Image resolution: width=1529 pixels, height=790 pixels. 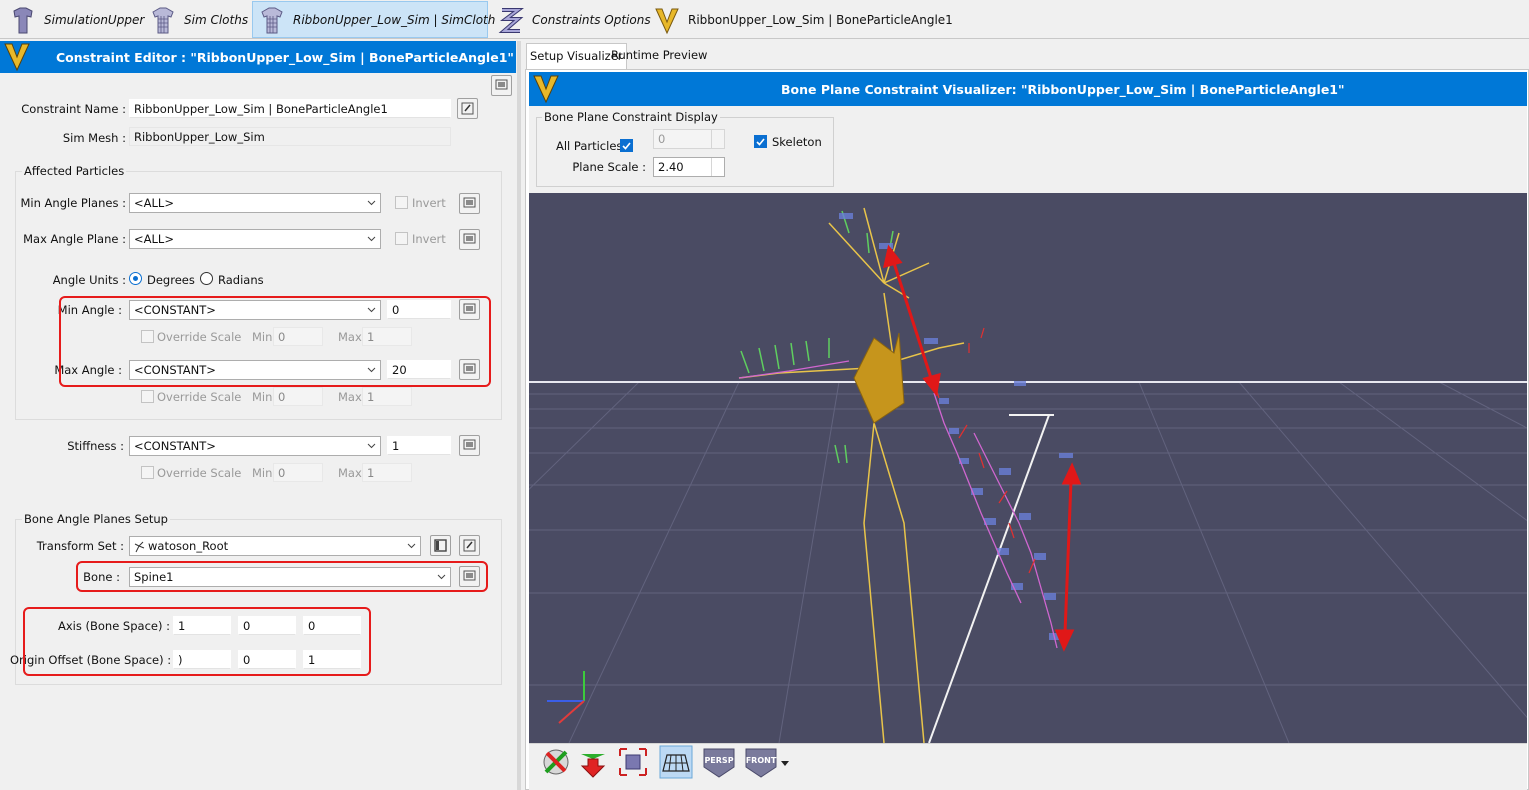 I want to click on grid-icon, so click(x=676, y=762).